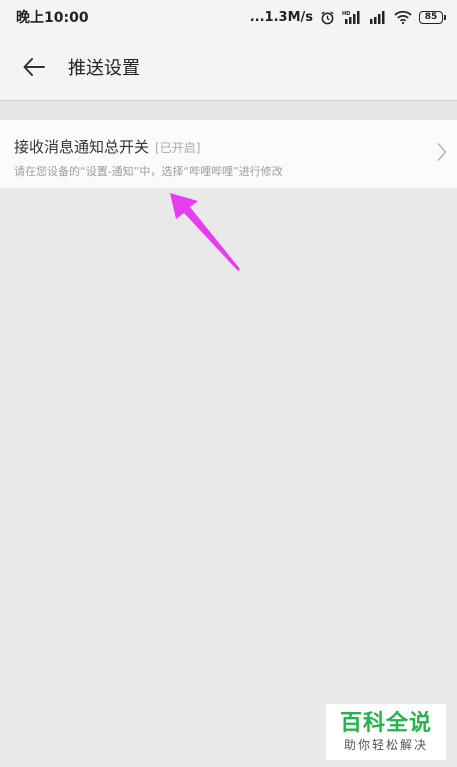 This screenshot has width=457, height=767. Describe the element at coordinates (104, 68) in the screenshot. I see `page-title: 推送设置` at that location.